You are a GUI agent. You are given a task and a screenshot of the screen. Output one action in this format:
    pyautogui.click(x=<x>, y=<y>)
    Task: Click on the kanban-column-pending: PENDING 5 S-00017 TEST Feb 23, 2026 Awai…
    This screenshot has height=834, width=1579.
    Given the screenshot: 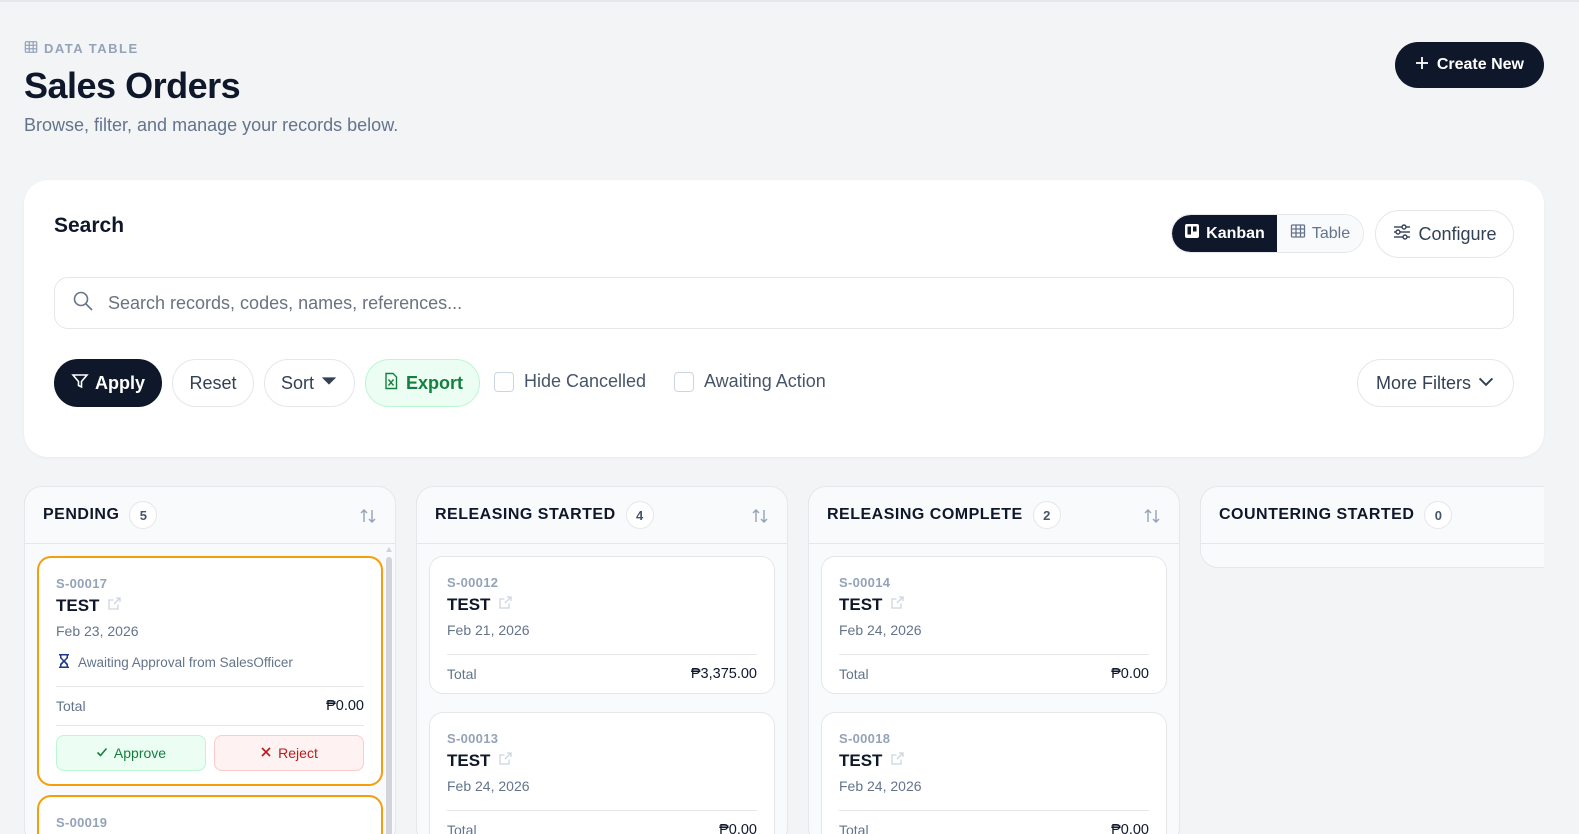 What is the action you would take?
    pyautogui.click(x=210, y=660)
    